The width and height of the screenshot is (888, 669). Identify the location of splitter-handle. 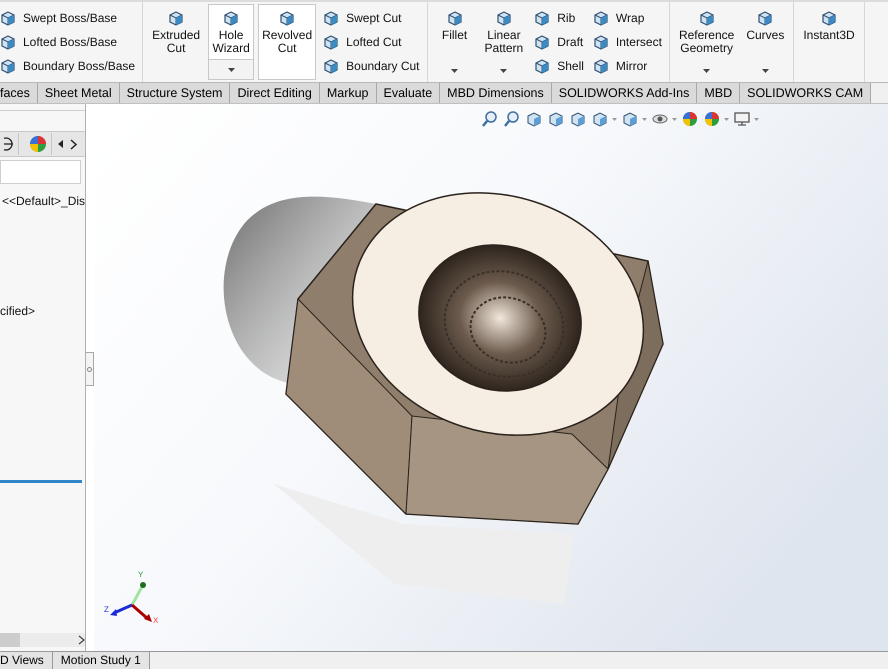
(90, 369).